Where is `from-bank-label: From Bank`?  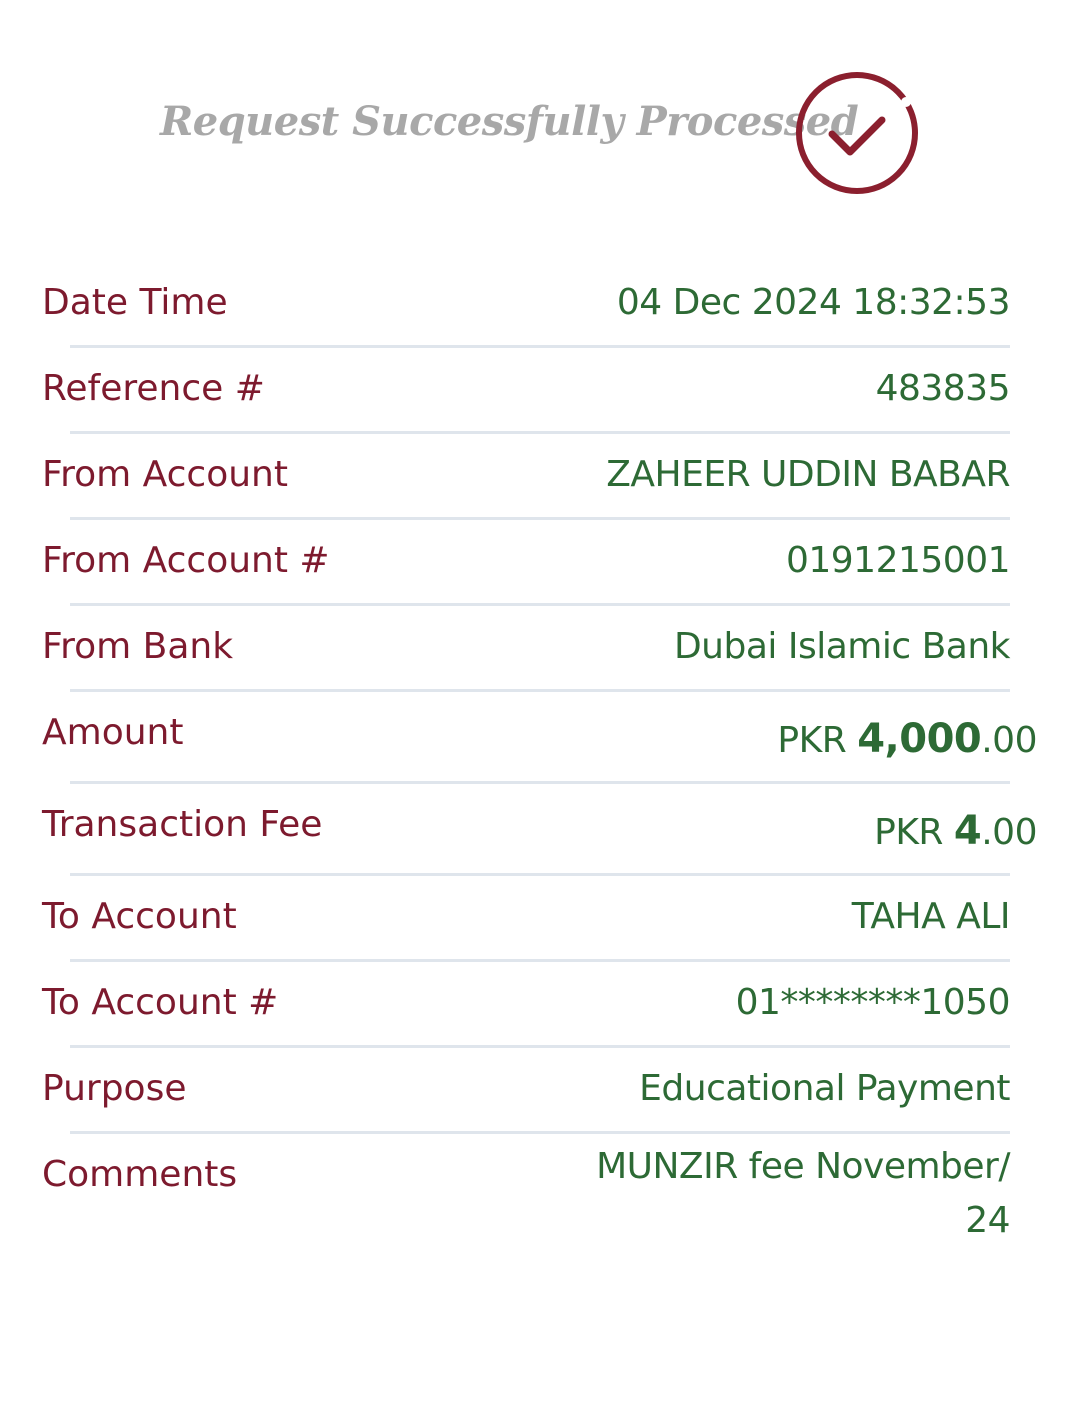
from-bank-label: From Bank is located at coordinates (138, 646).